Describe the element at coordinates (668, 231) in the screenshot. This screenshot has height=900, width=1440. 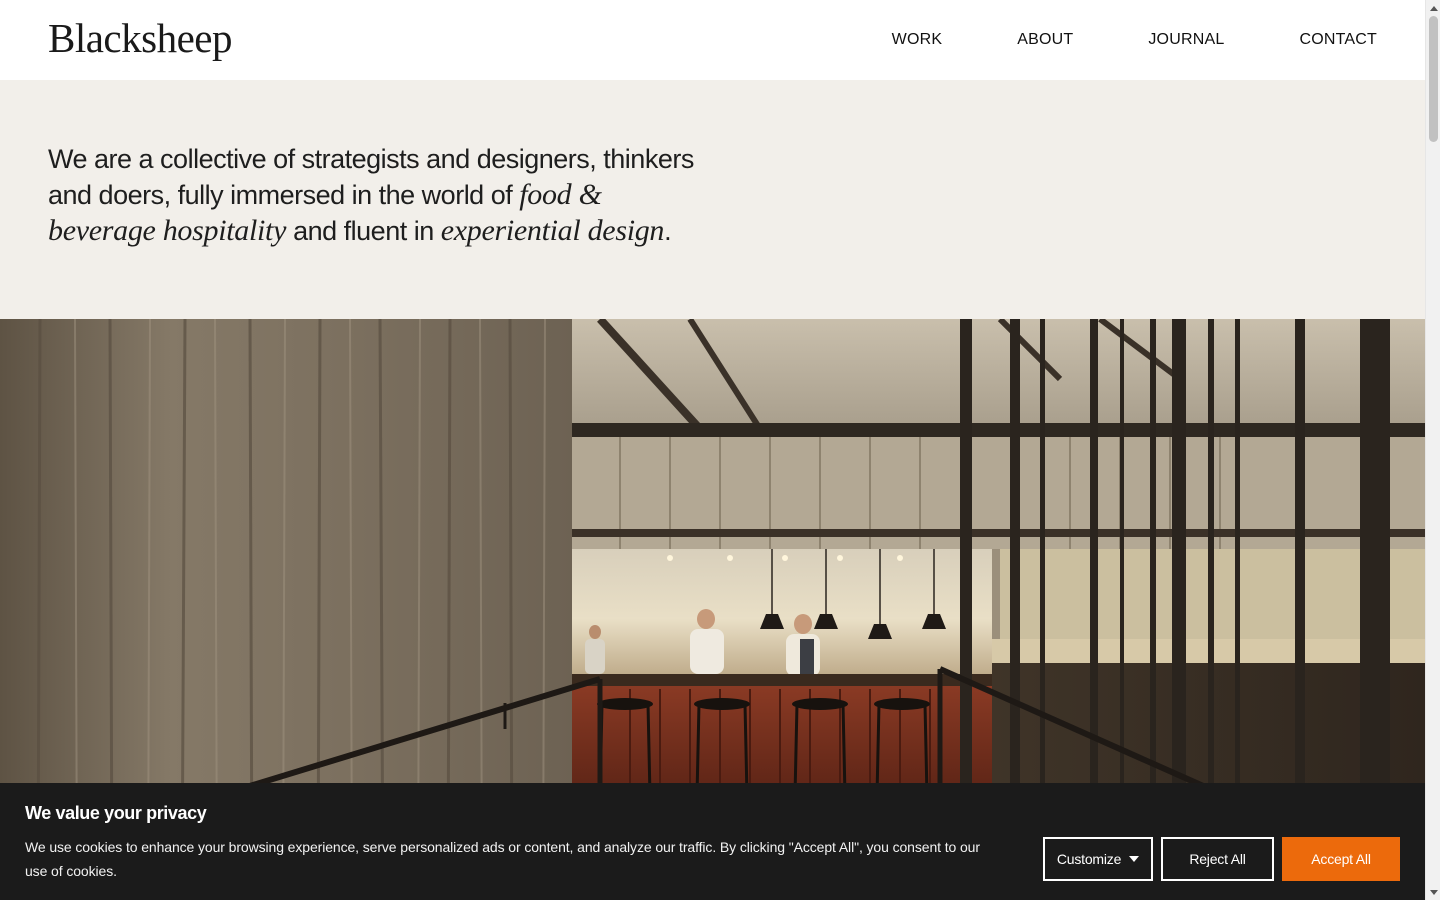
I see `intro-text-3: .` at that location.